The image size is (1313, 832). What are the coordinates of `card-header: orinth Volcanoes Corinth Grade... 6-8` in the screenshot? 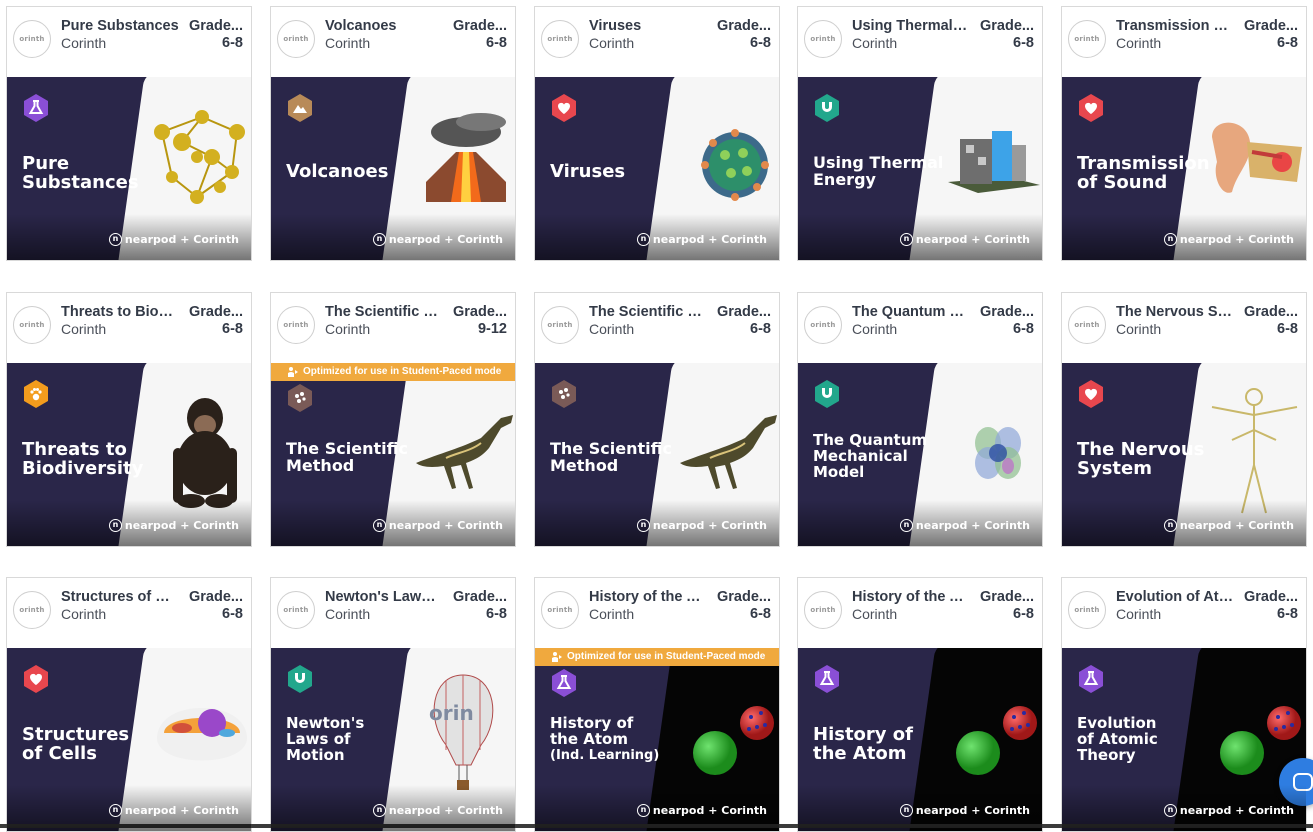 It's located at (393, 42).